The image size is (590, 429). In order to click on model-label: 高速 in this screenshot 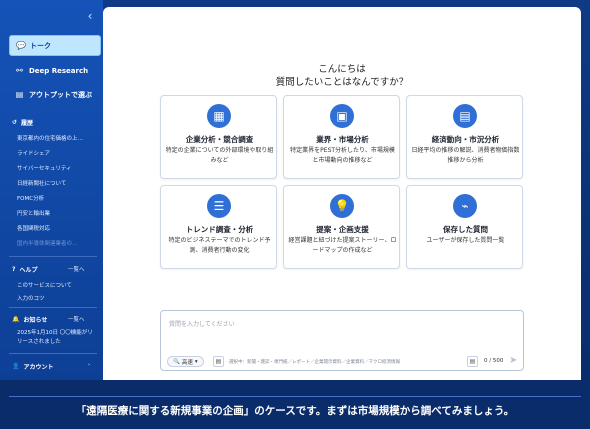, I will do `click(187, 362)`.